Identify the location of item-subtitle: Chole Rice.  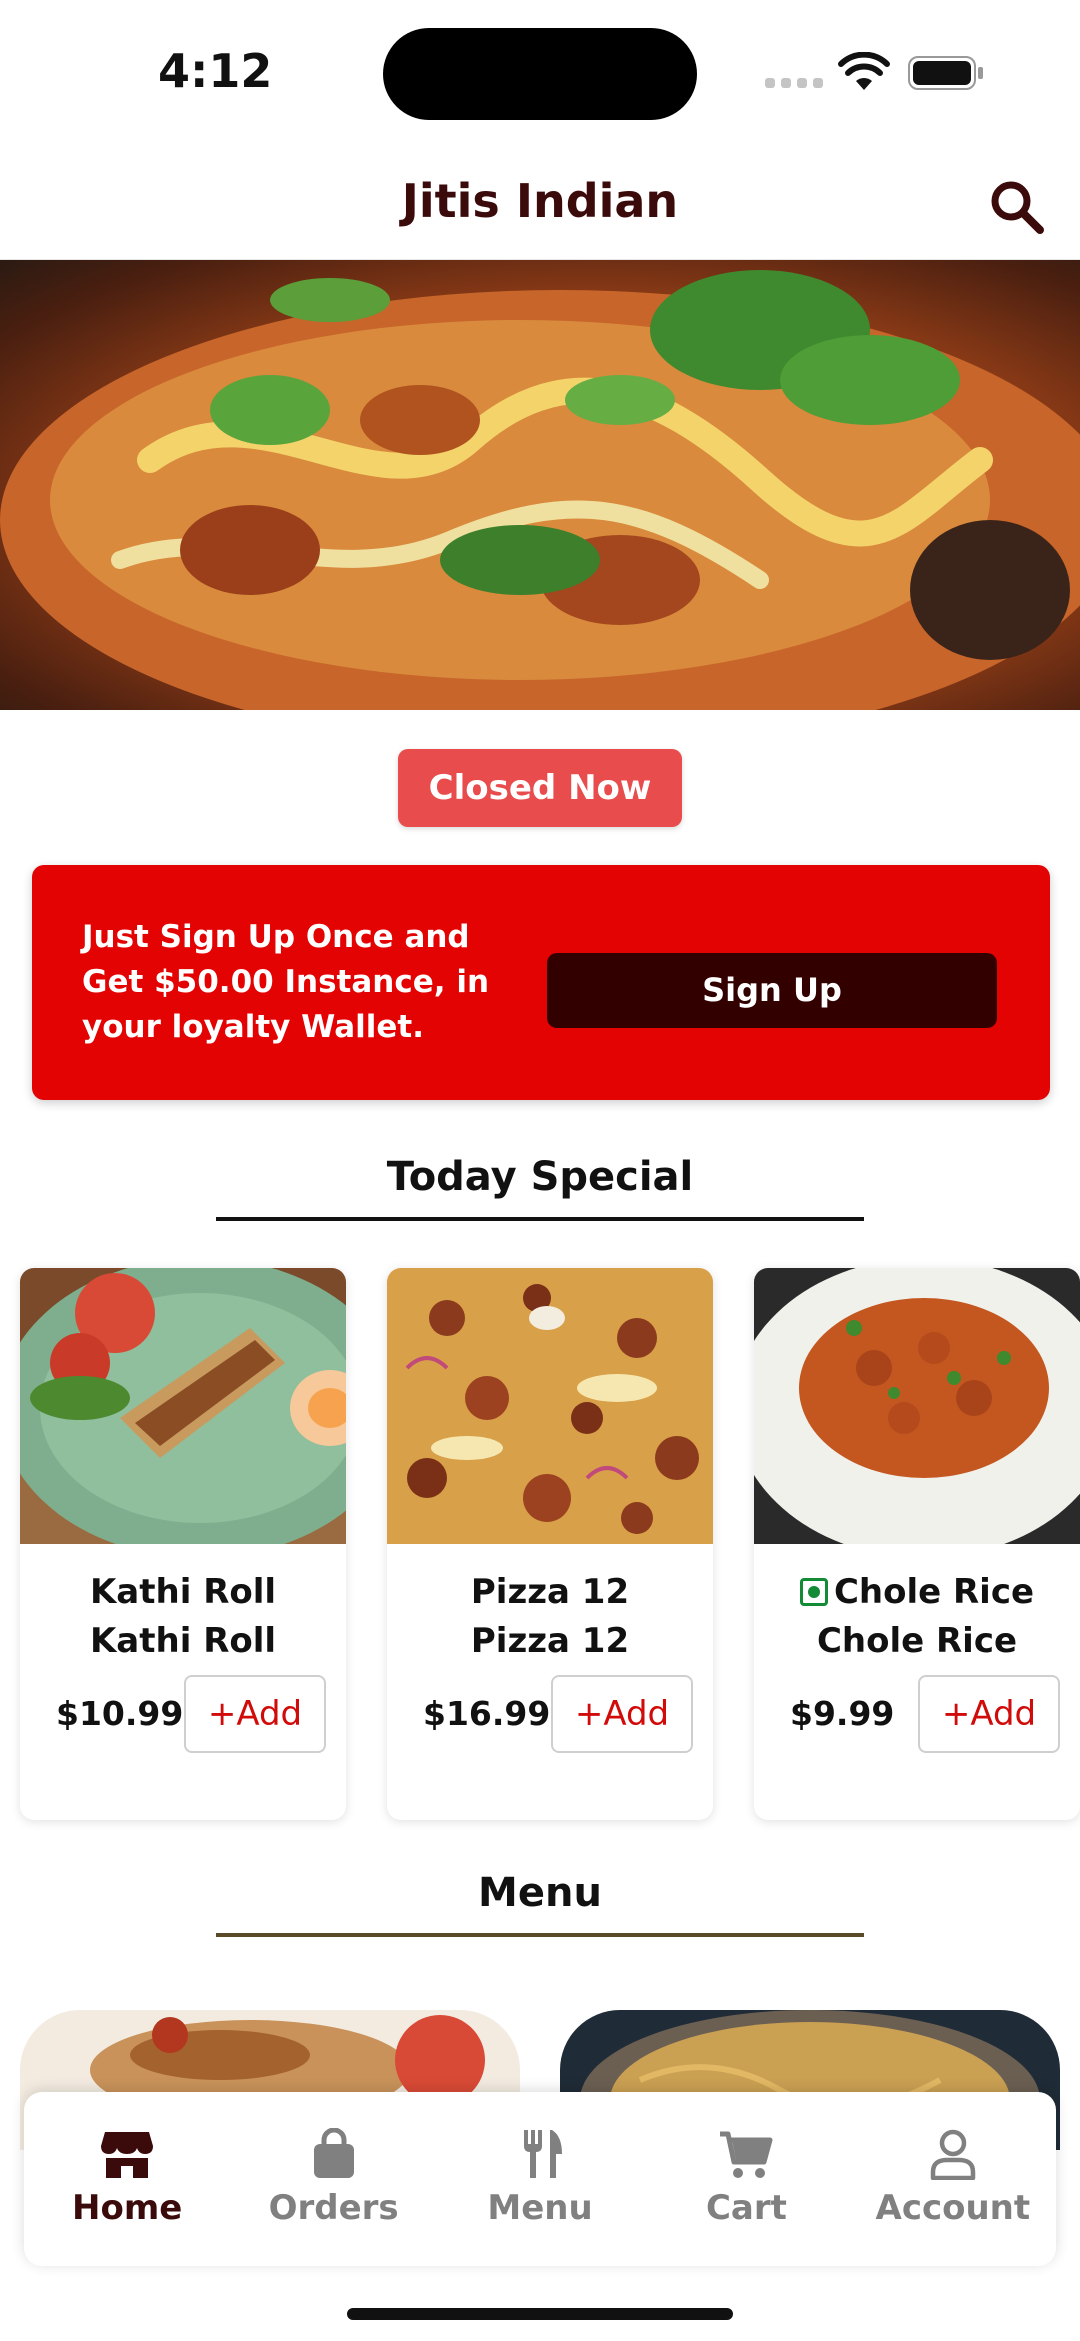
(917, 1641).